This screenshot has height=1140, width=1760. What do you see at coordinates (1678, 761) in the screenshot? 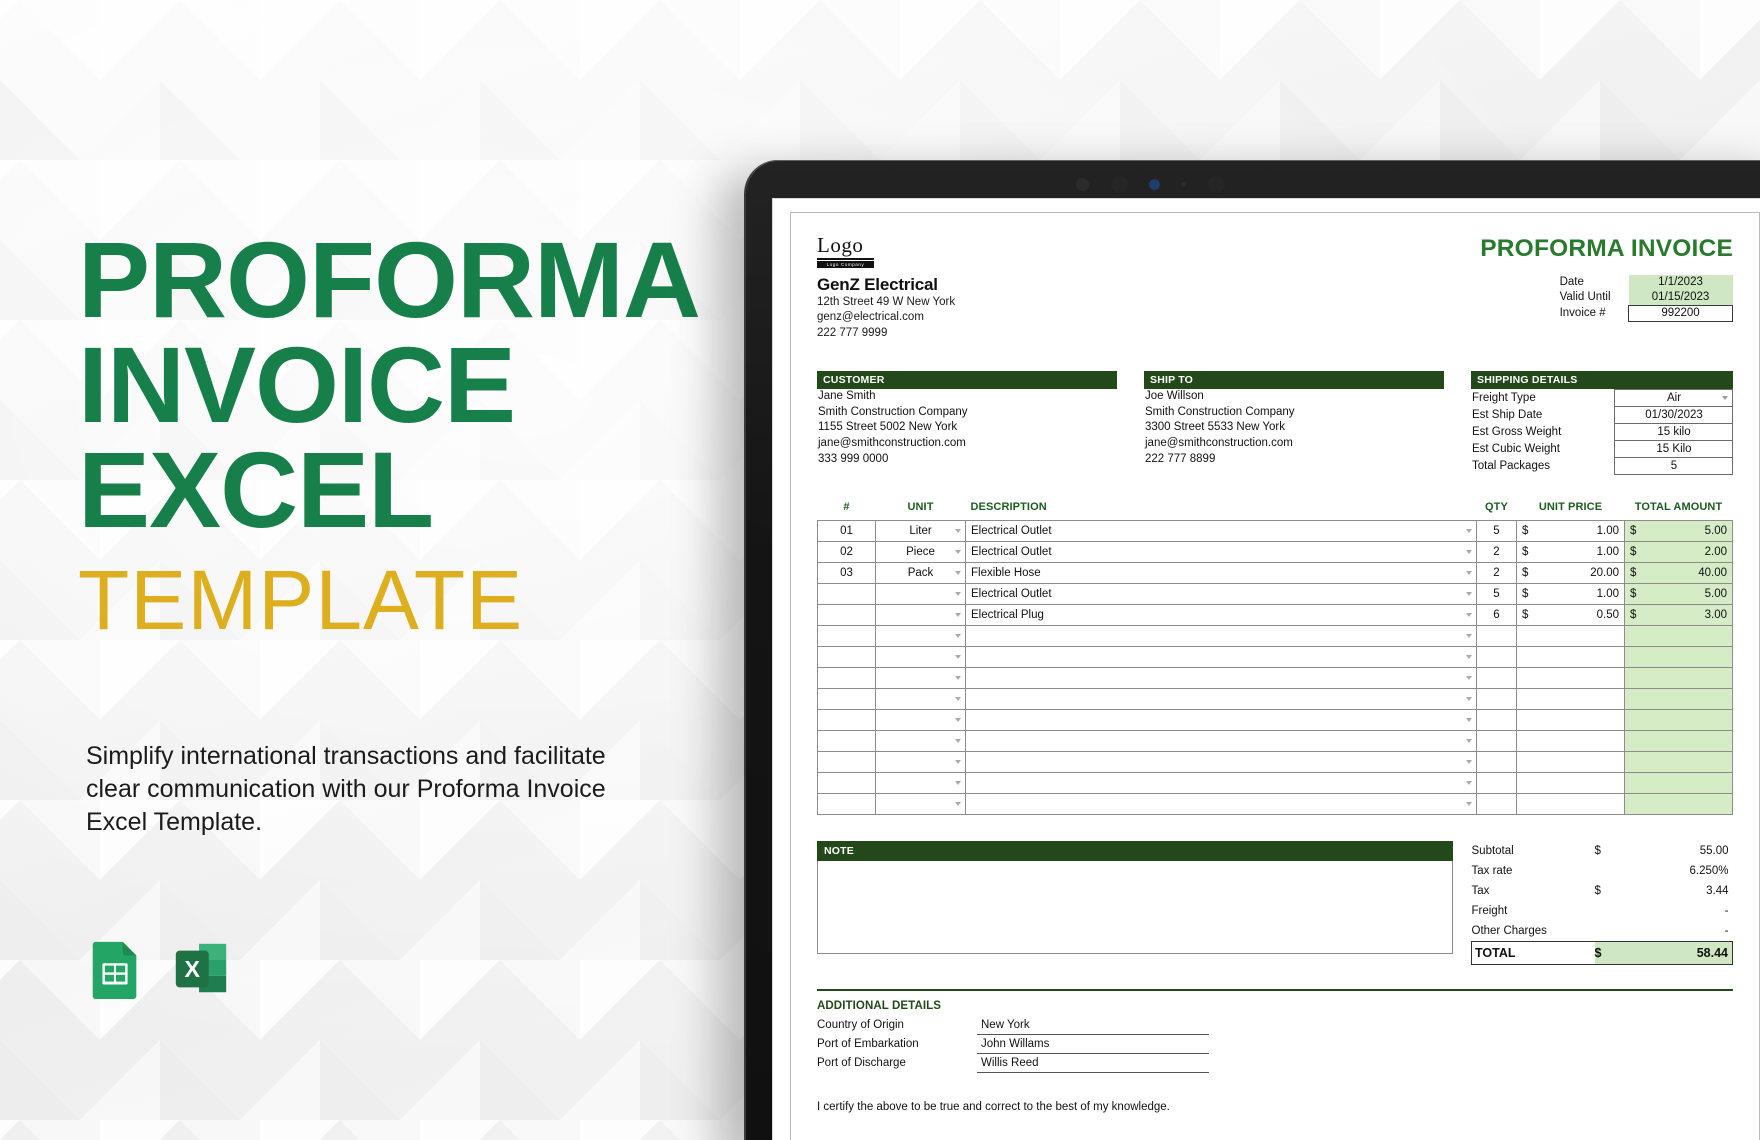
I see `item-total-amount-cell` at bounding box center [1678, 761].